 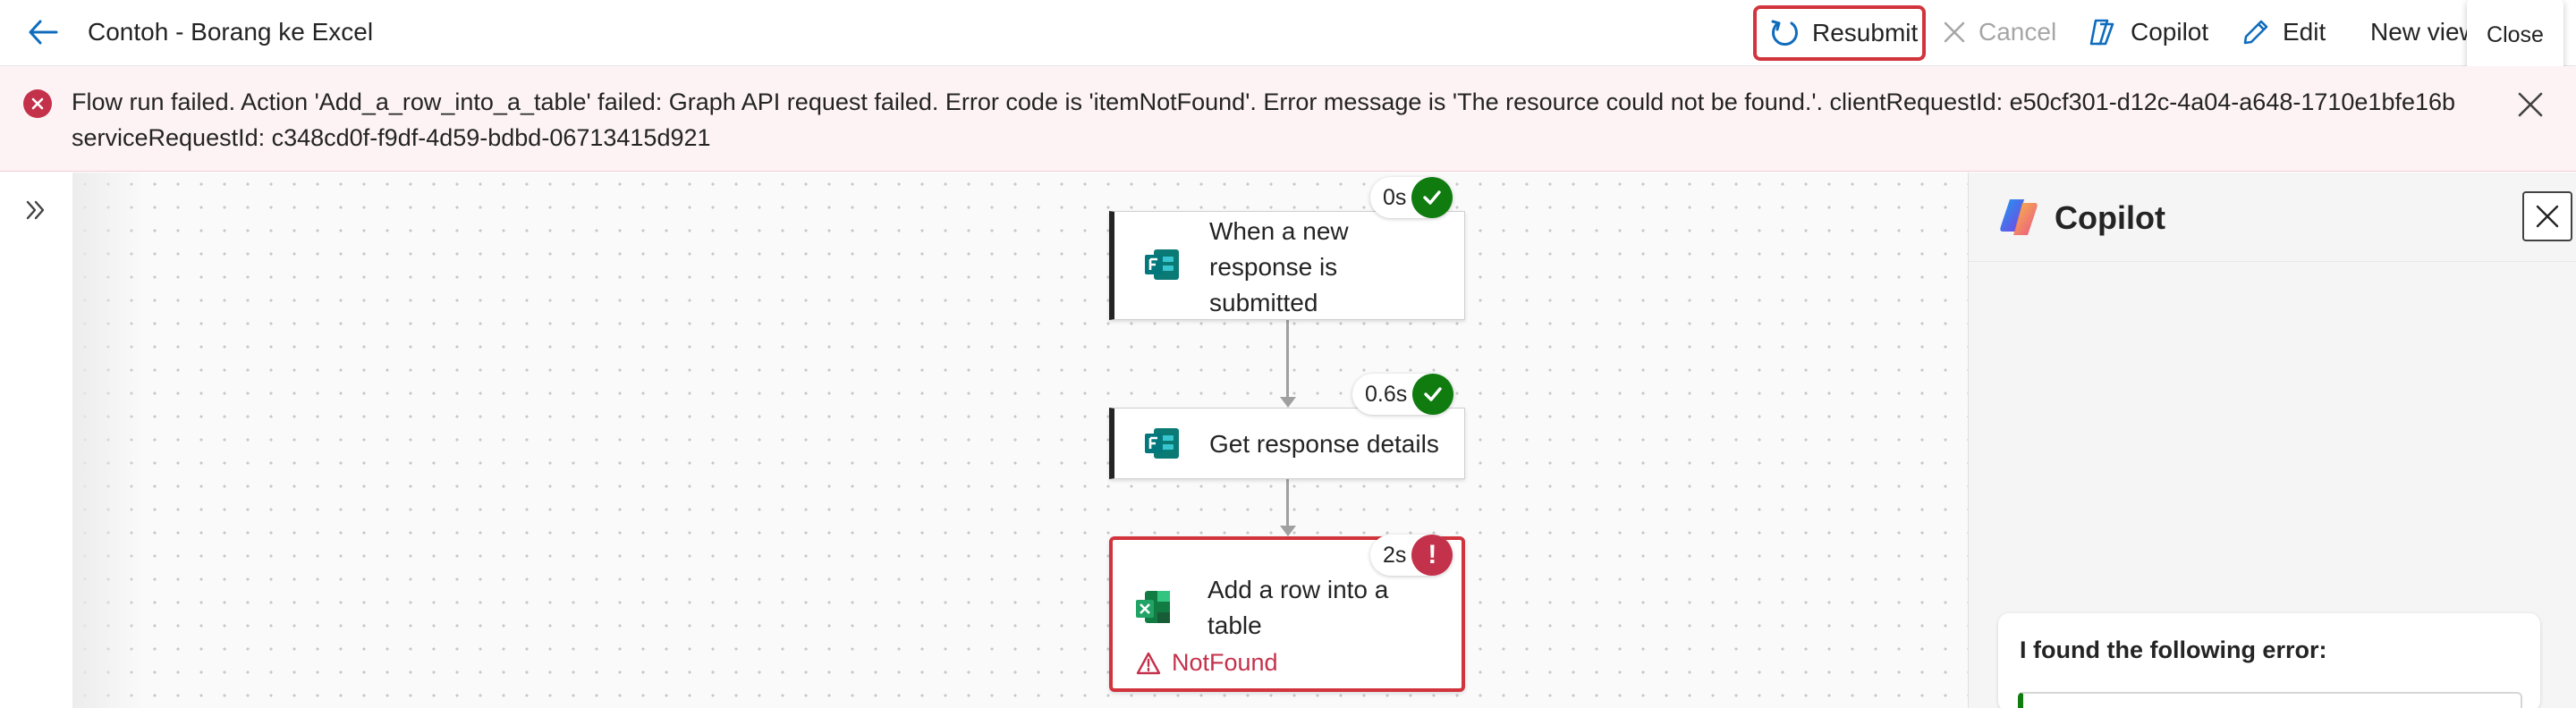 What do you see at coordinates (1784, 33) in the screenshot?
I see `refresh-icon` at bounding box center [1784, 33].